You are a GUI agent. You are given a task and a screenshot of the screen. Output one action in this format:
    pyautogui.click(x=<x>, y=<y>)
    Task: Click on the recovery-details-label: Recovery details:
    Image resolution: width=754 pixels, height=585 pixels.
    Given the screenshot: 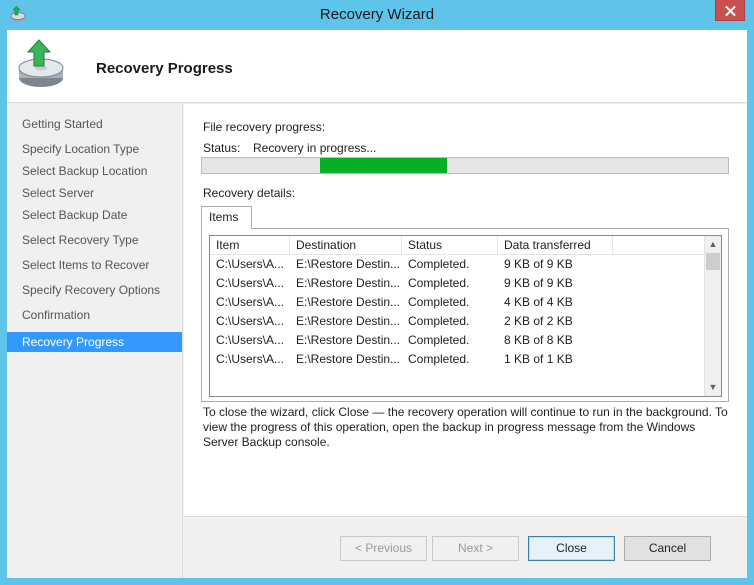 What is the action you would take?
    pyautogui.click(x=249, y=193)
    